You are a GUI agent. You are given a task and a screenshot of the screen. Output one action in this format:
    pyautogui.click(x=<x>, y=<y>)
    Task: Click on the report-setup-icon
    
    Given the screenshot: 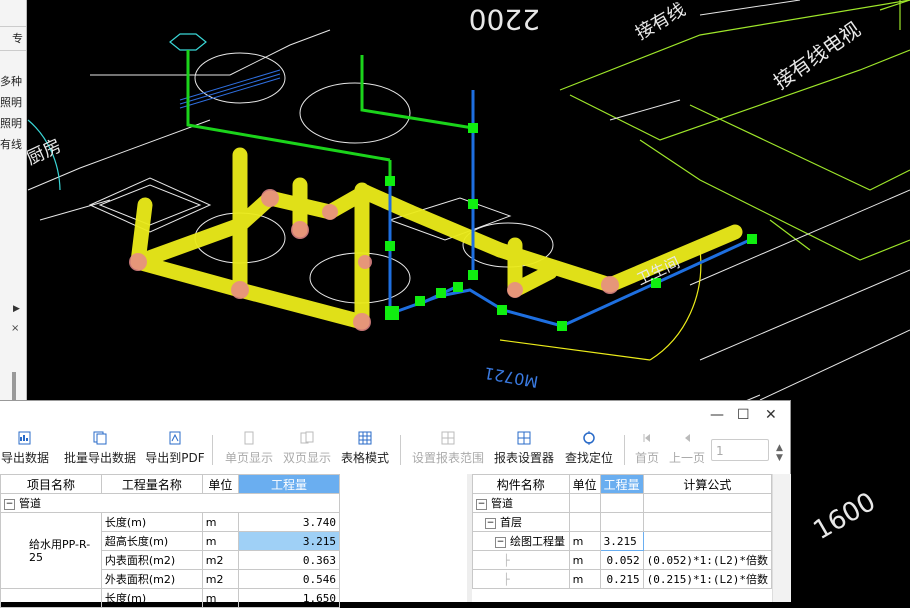 What is the action you would take?
    pyautogui.click(x=524, y=438)
    